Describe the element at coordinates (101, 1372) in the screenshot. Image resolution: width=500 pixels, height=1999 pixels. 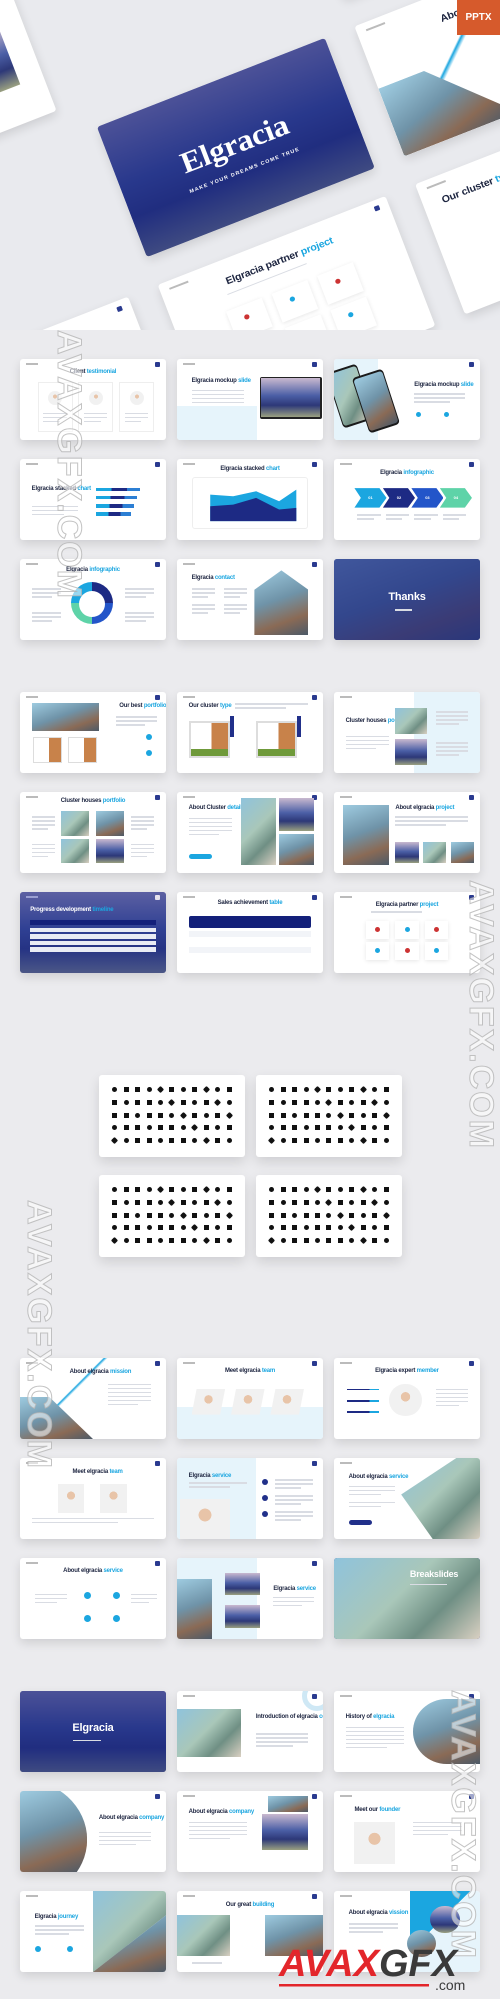
I see `slide-title: About elgracia mission` at that location.